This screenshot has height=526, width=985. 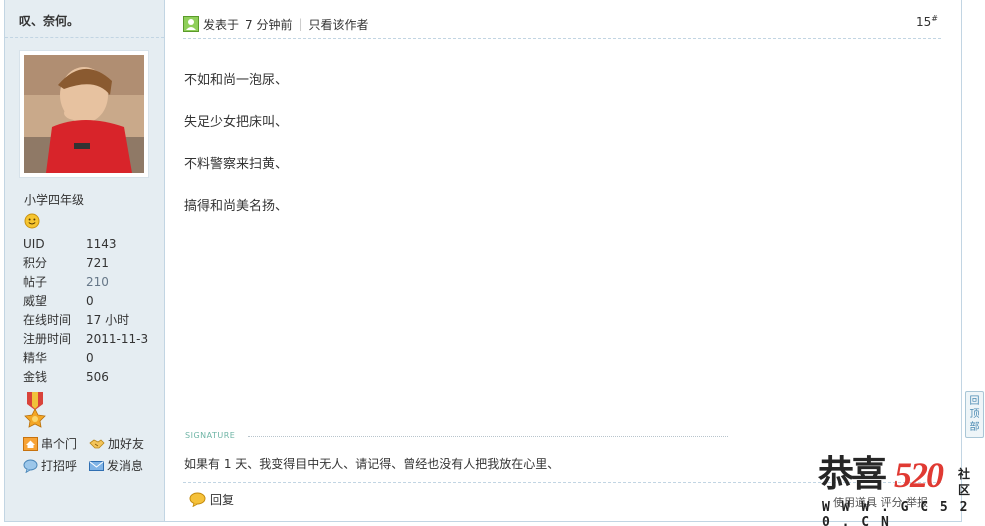 What do you see at coordinates (974, 414) in the screenshot?
I see `back-to-top-button: 回顶部` at bounding box center [974, 414].